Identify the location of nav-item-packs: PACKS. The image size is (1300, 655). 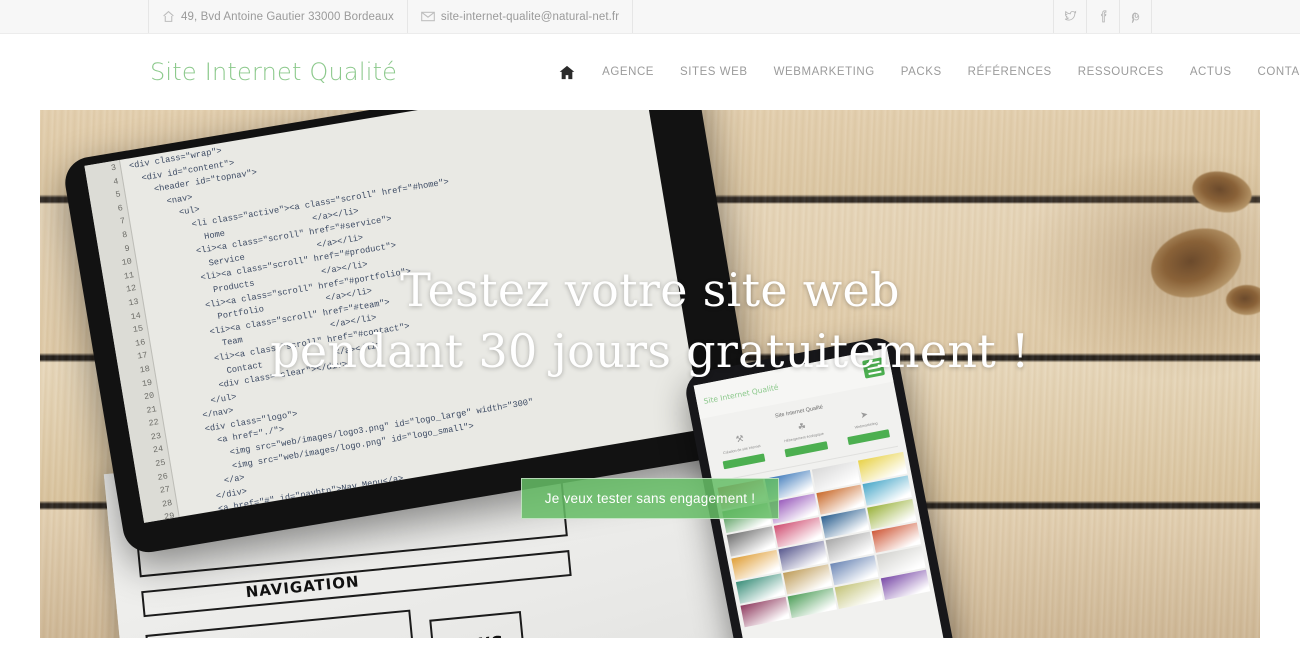
(921, 72).